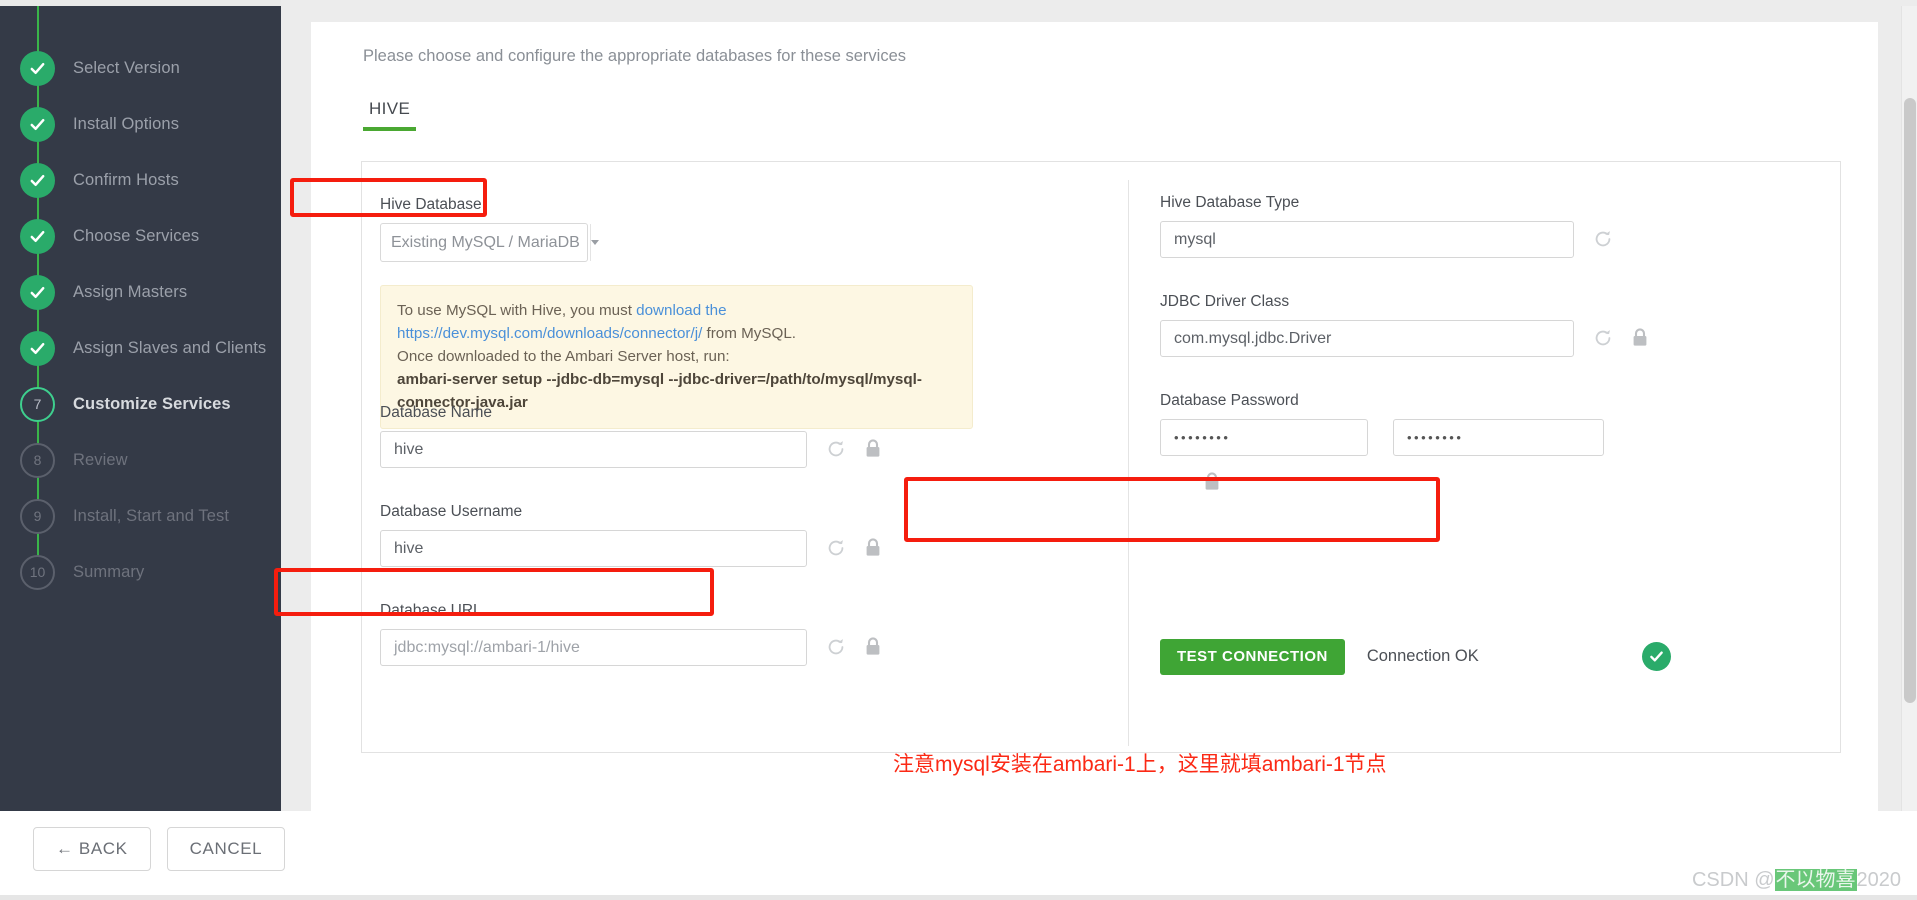 This screenshot has height=900, width=1917. Describe the element at coordinates (152, 403) in the screenshot. I see `sidebar-step-label: Customize Services` at that location.